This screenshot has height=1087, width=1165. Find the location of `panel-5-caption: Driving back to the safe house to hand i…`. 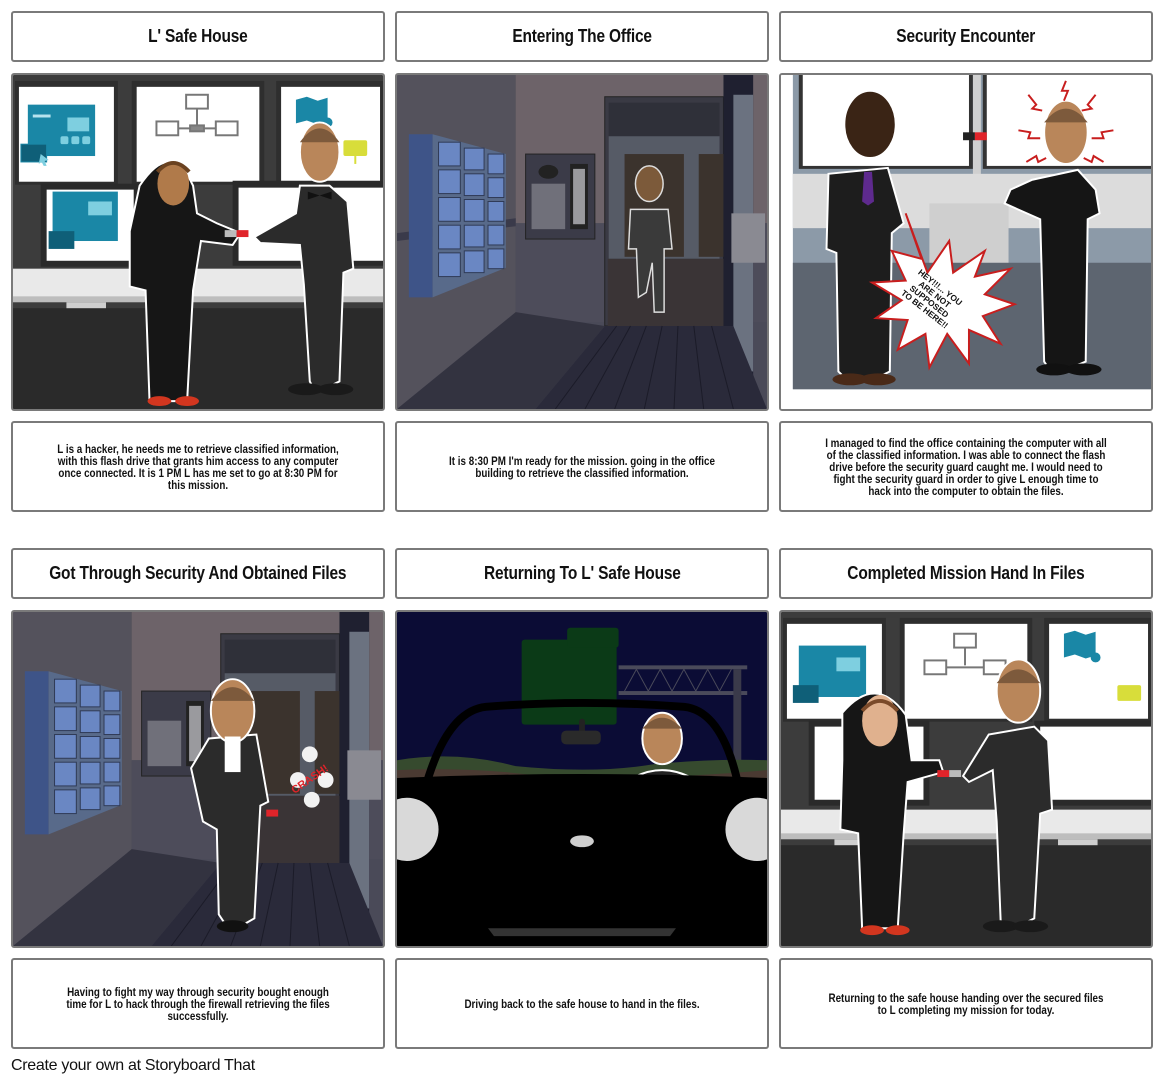

panel-5-caption: Driving back to the safe house to hand i… is located at coordinates (582, 1003).